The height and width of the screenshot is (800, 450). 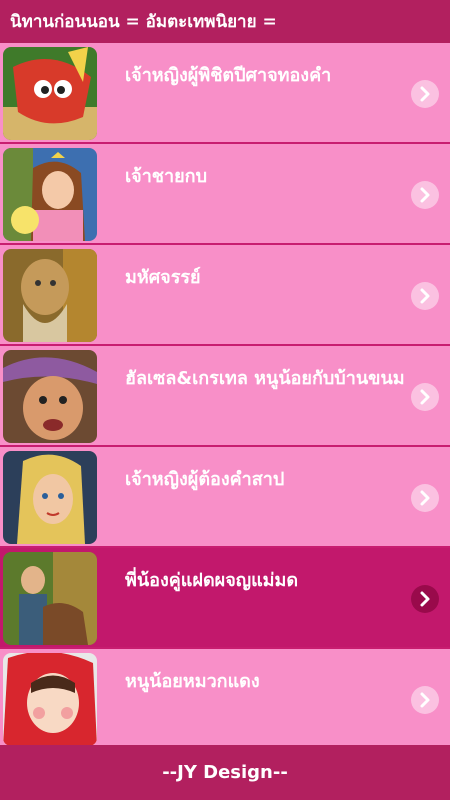 What do you see at coordinates (225, 598) in the screenshot?
I see `story-item: พี่น้องคู่แฝดผจญแม่มด` at bounding box center [225, 598].